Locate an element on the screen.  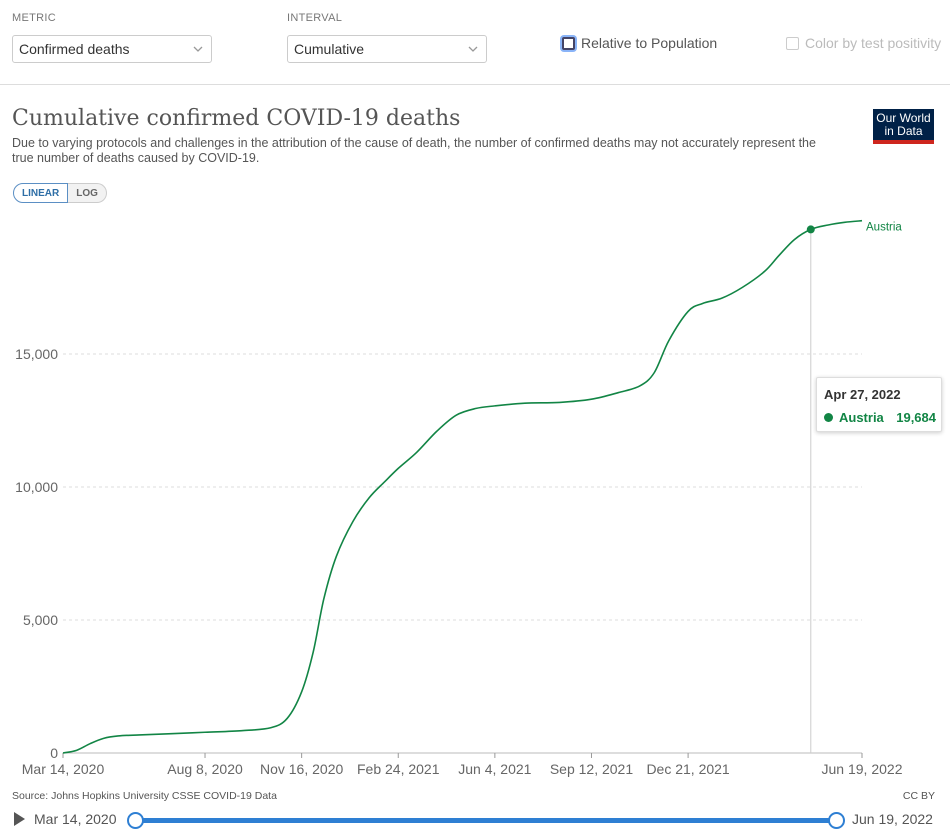
tooltip-row: Austria 19,684 is located at coordinates (880, 417).